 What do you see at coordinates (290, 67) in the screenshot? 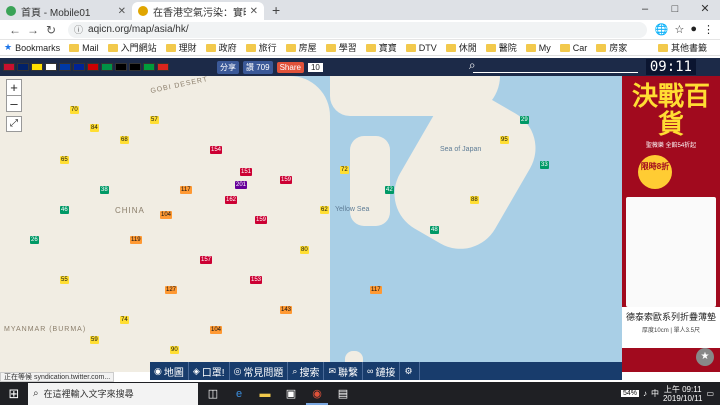
I see `share-button: Share` at bounding box center [290, 67].